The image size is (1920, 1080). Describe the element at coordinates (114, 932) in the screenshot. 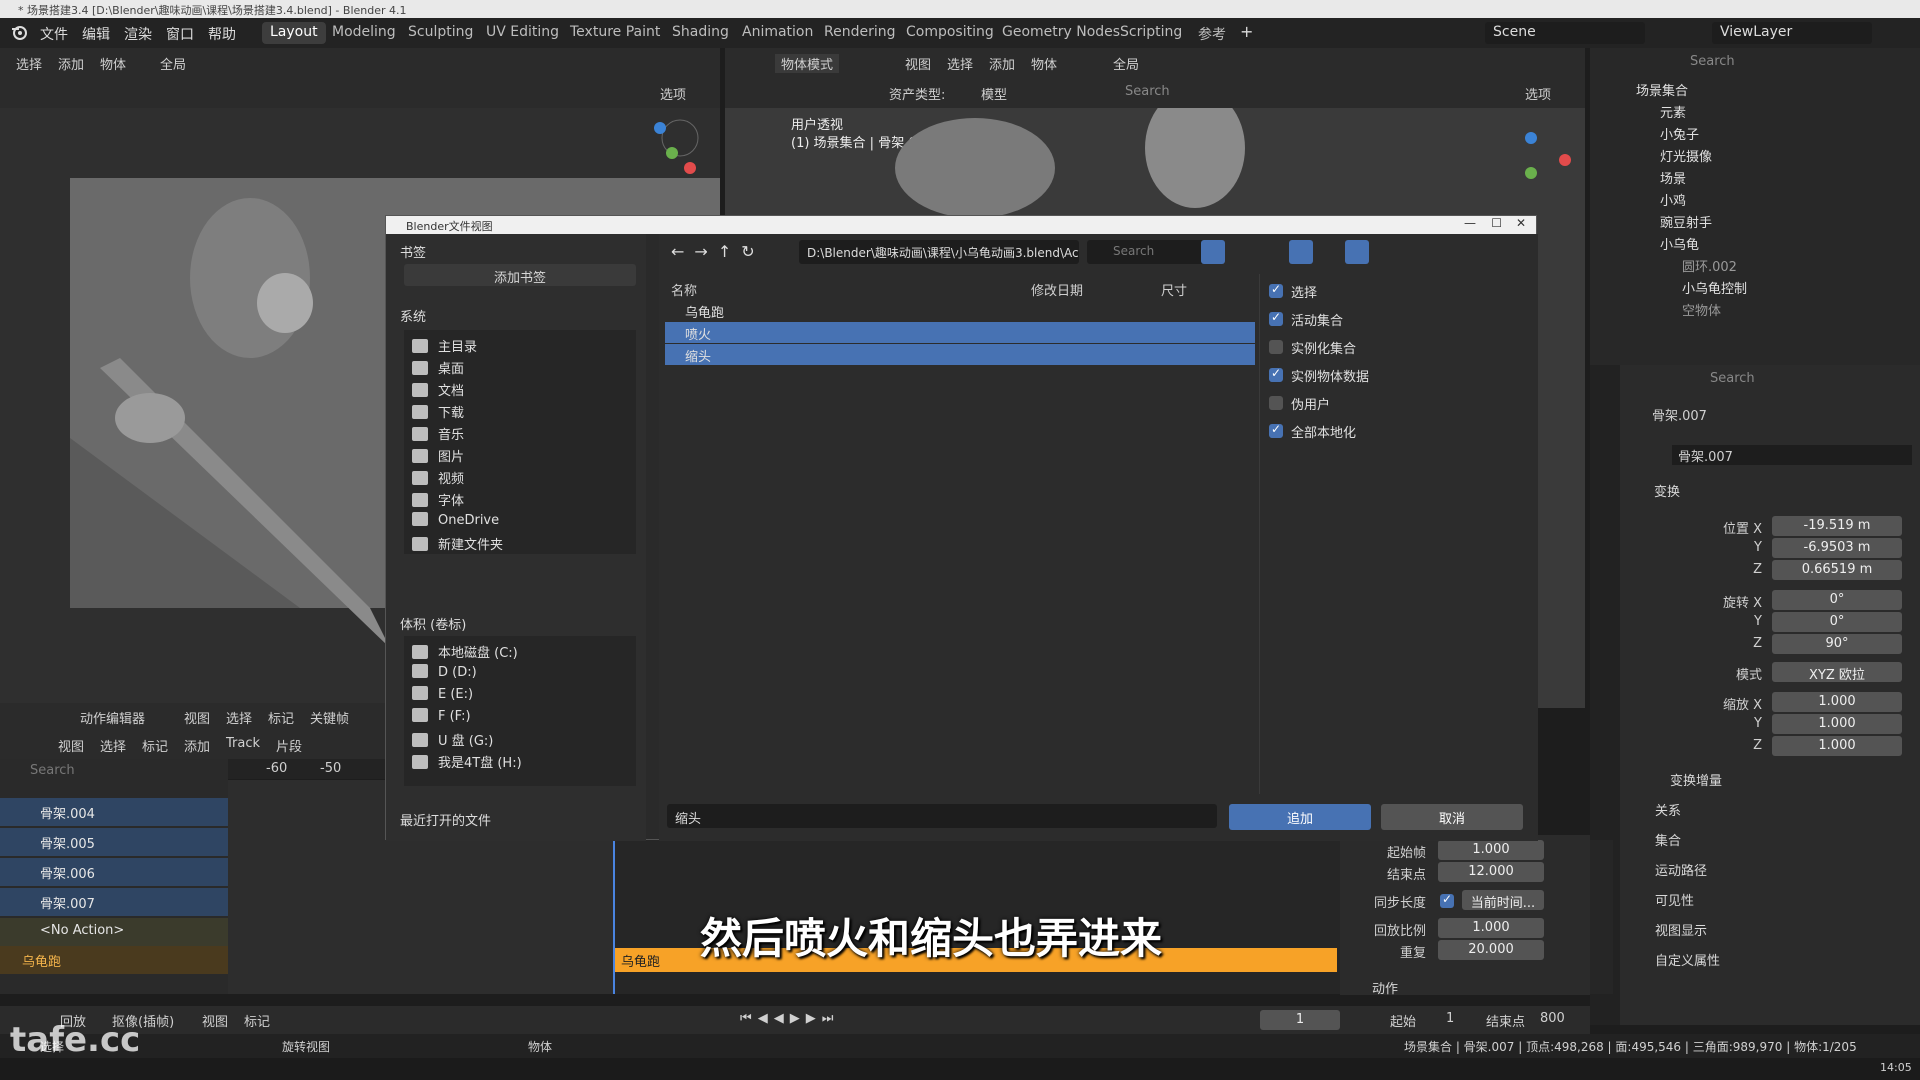

I see `nla-no-action: <No Action>` at that location.